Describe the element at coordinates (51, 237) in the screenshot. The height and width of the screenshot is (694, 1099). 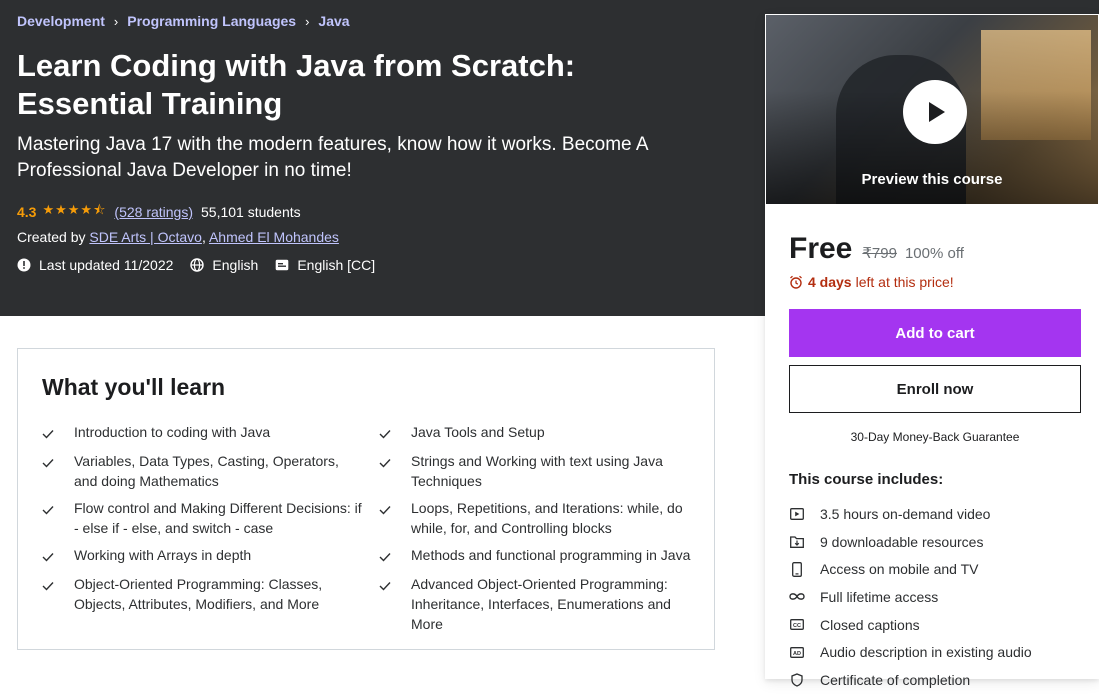
I see `created-by-label: Created by` at that location.